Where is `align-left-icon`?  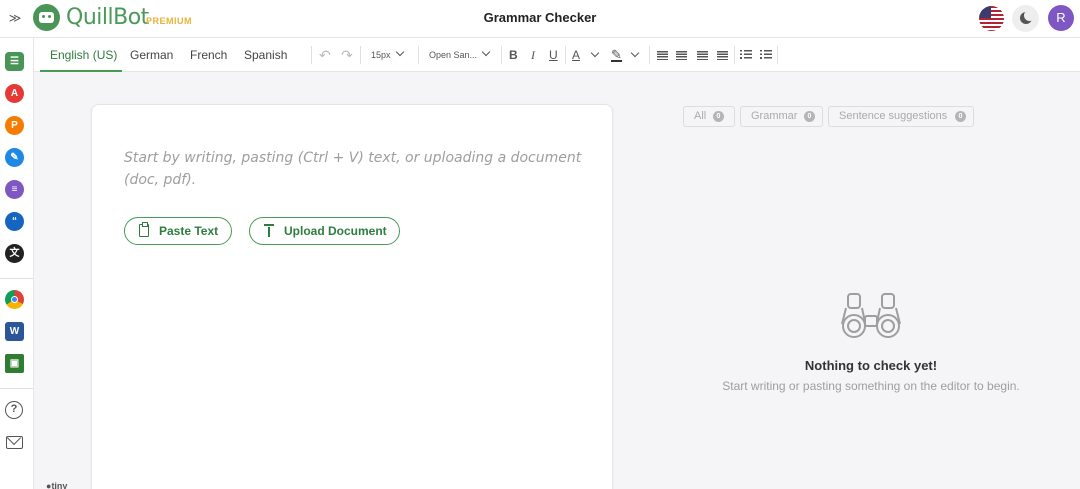
align-left-icon is located at coordinates (662, 55).